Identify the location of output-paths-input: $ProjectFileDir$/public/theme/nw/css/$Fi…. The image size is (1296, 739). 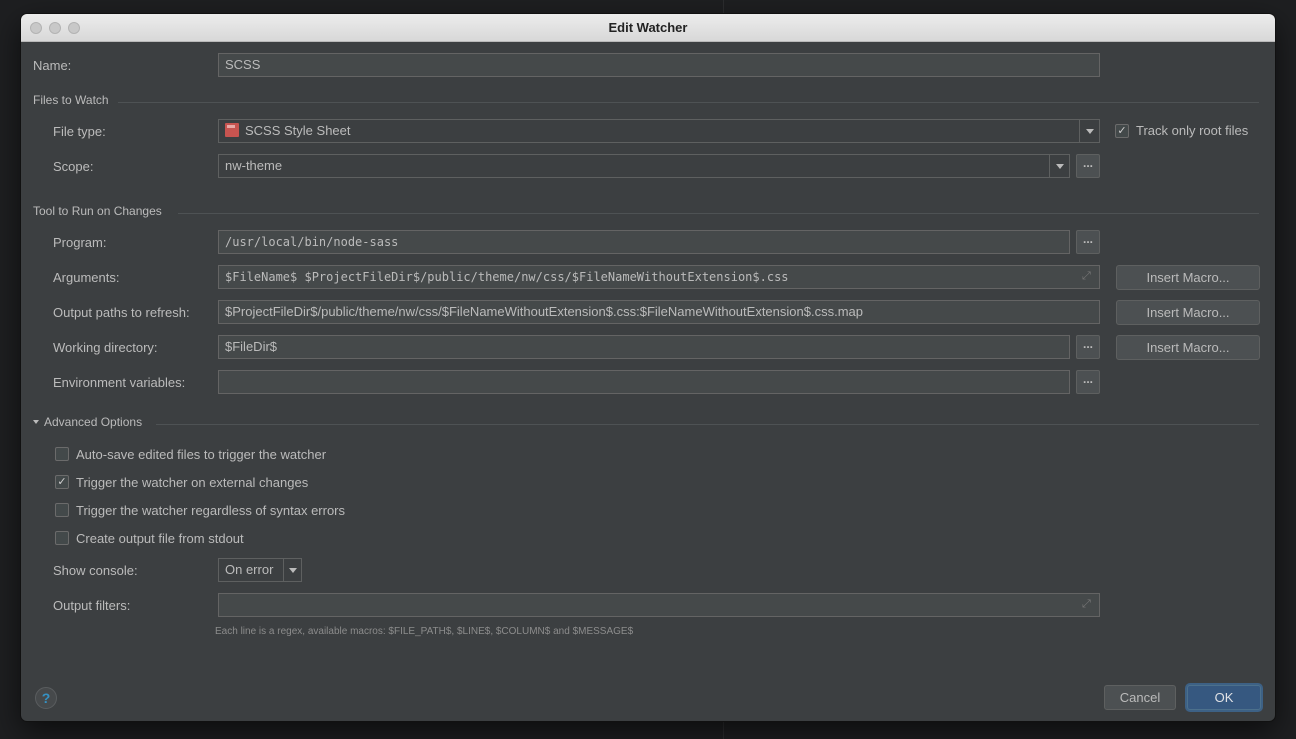
(659, 312).